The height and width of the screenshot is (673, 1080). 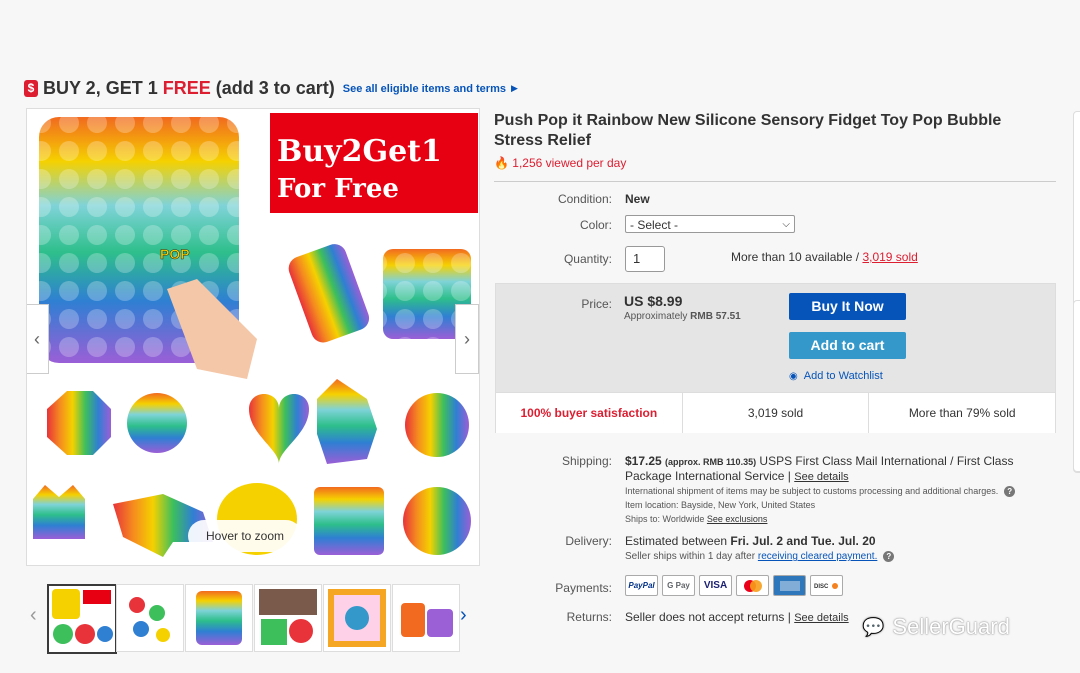 I want to click on delivery-label: Delivery:, so click(x=588, y=541).